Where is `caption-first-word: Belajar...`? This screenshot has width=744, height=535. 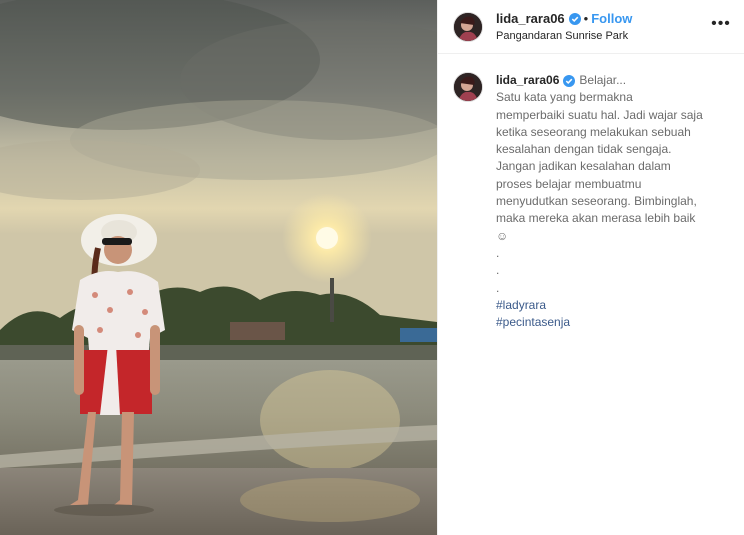 caption-first-word: Belajar... is located at coordinates (603, 80).